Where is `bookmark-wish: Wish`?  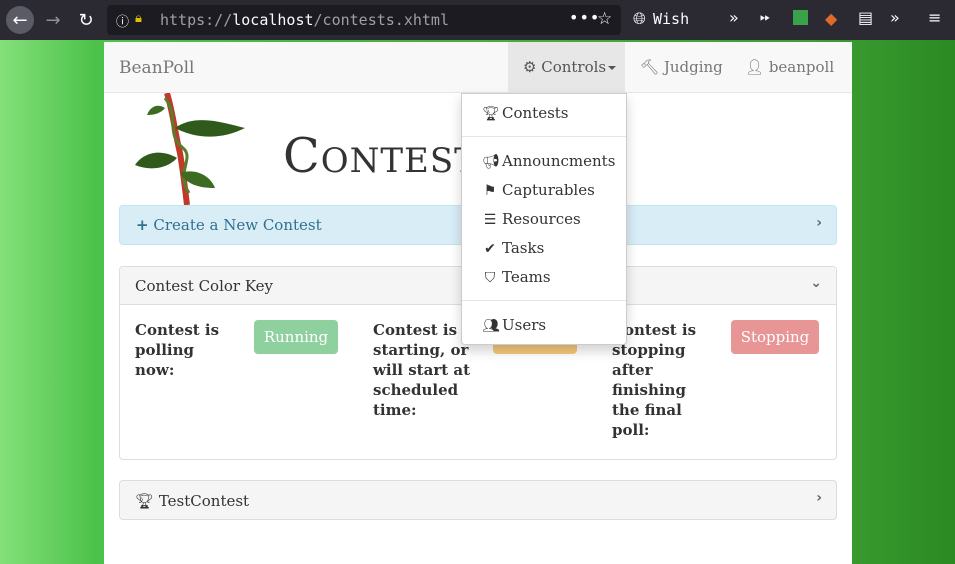 bookmark-wish: Wish is located at coordinates (671, 19).